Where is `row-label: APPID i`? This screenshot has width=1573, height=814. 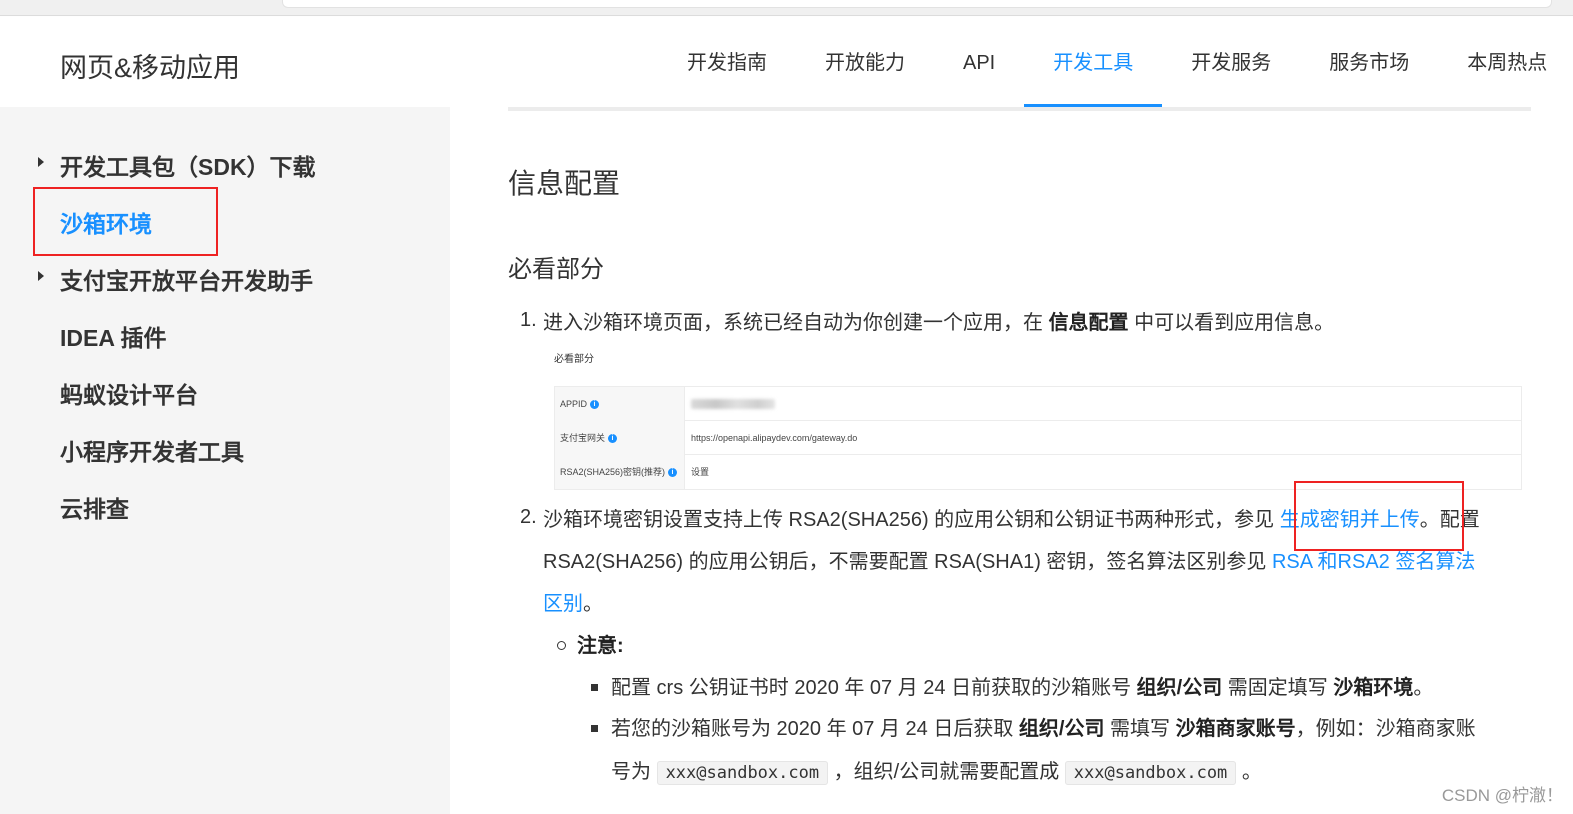 row-label: APPID i is located at coordinates (620, 404).